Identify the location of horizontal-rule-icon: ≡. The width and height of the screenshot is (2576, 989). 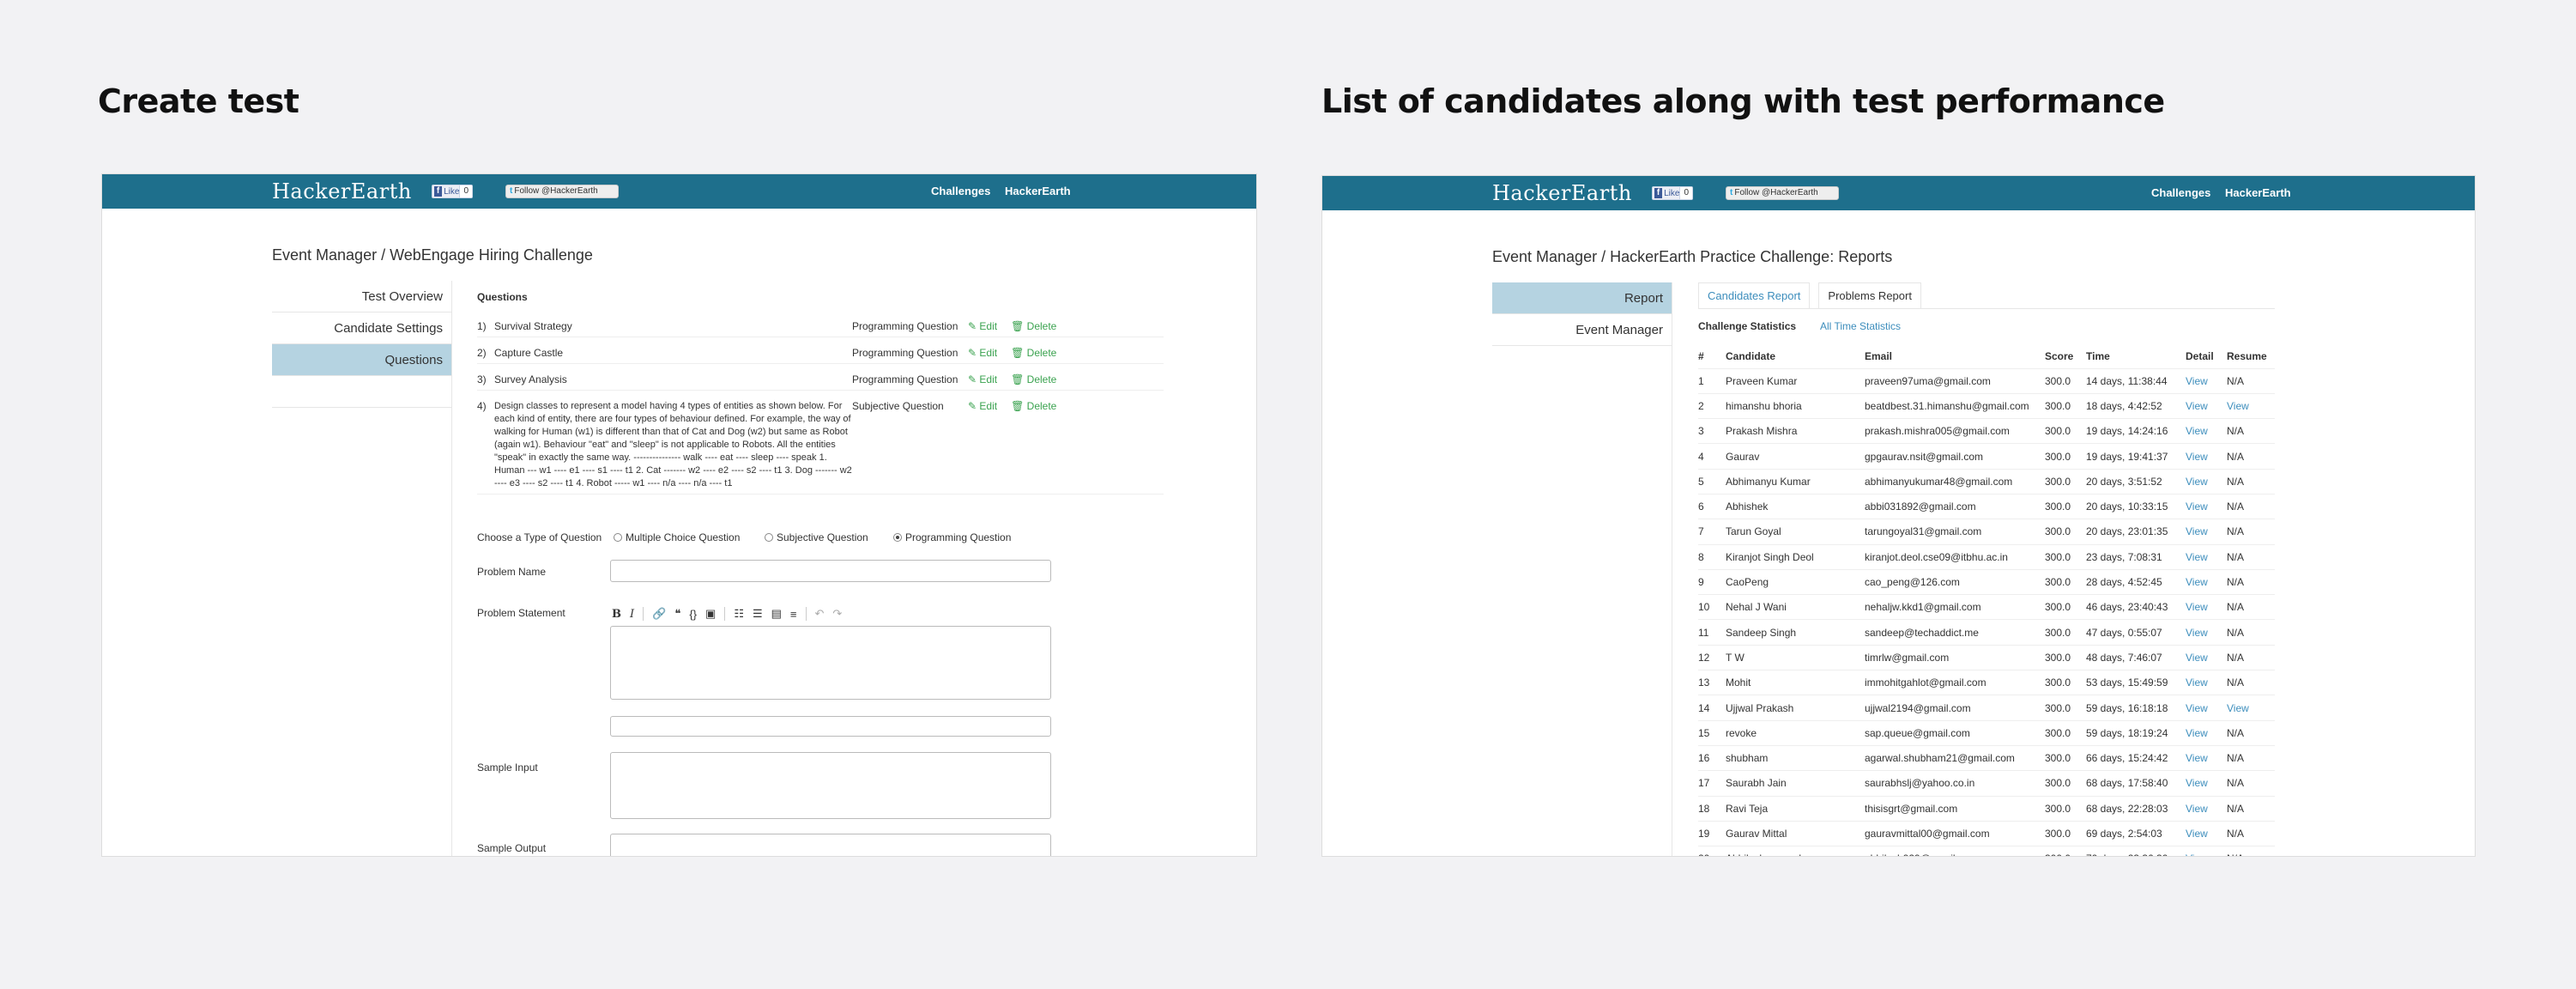
(793, 614).